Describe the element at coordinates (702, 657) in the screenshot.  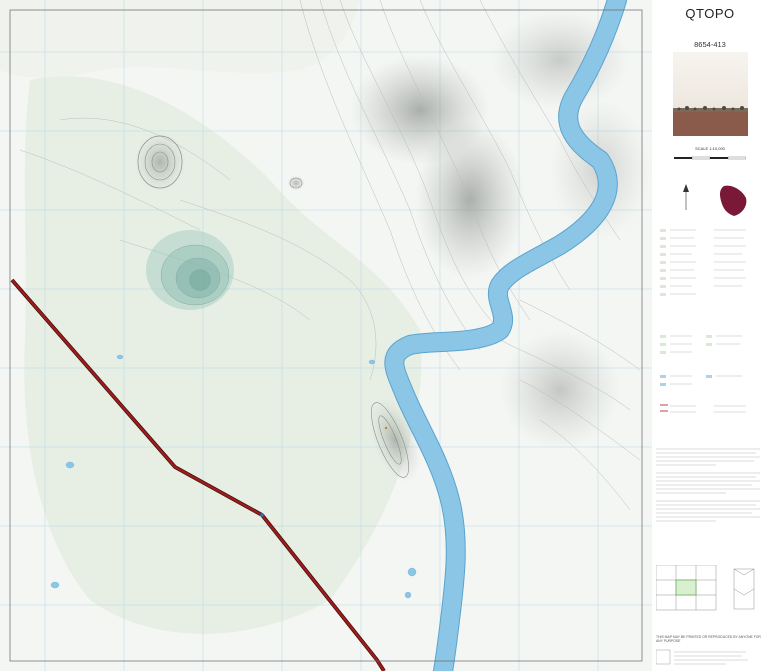
I see `footer-logos` at that location.